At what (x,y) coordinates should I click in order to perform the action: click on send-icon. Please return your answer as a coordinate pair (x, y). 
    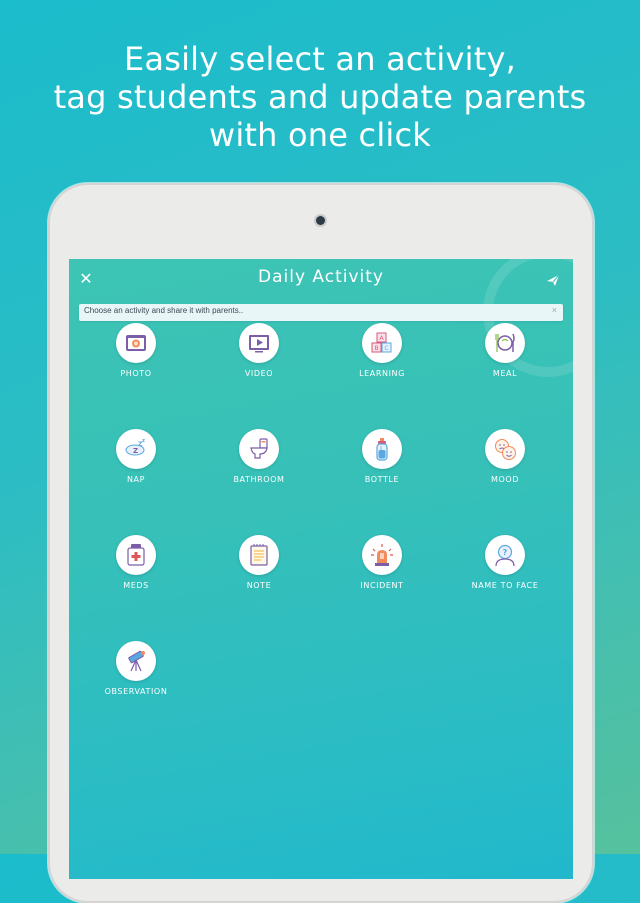
    Looking at the image, I should click on (553, 280).